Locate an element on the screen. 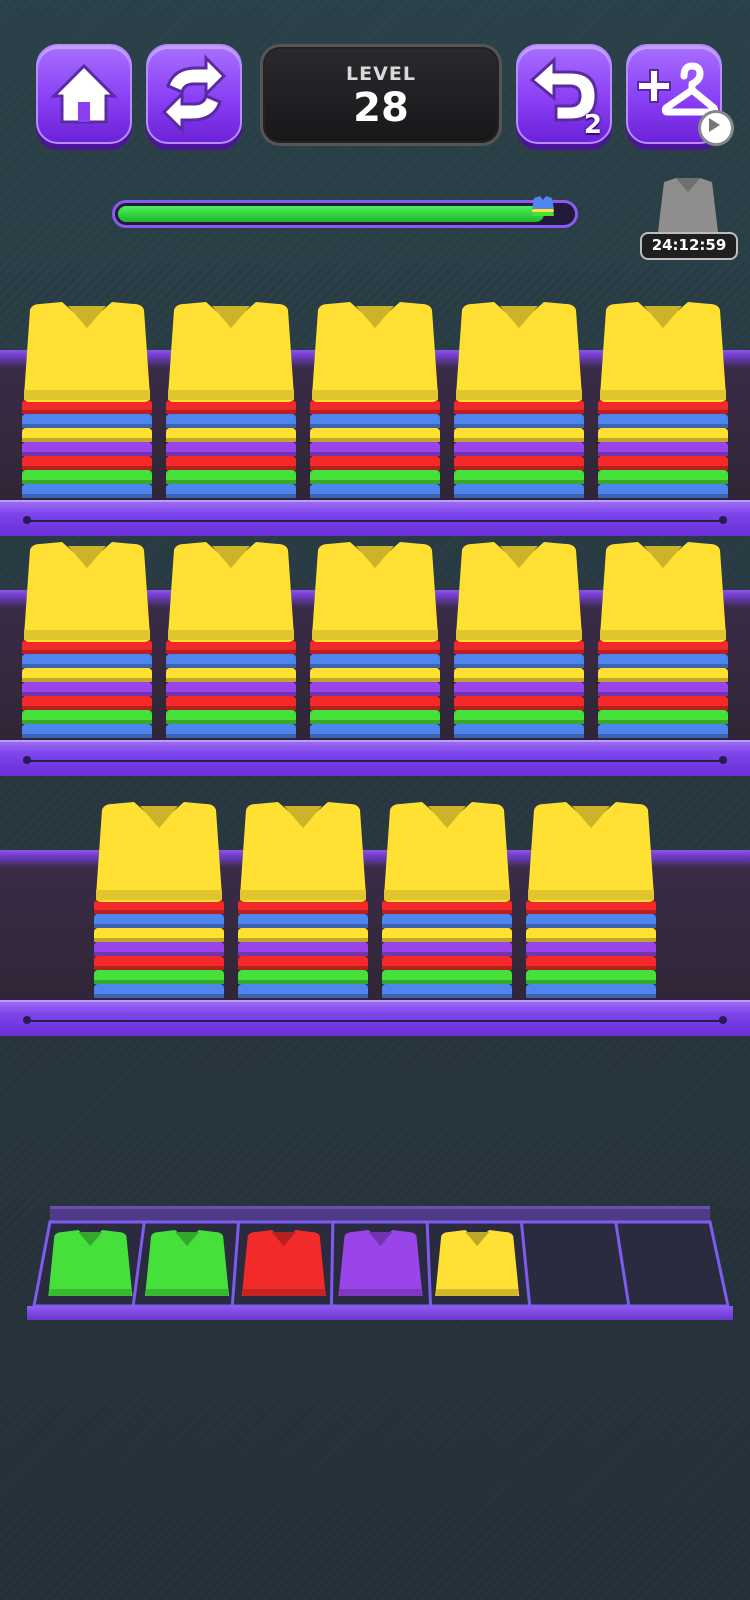 Image resolution: width=750 pixels, height=1600 pixels. tray-shirt-yellow is located at coordinates (477, 1263).